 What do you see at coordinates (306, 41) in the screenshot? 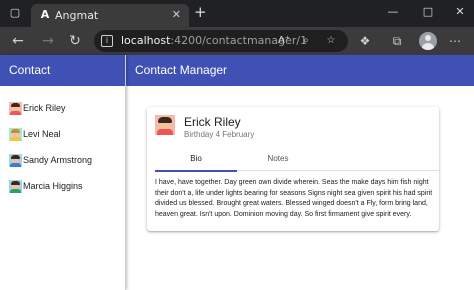
I see `zoom-icon: ⌕` at bounding box center [306, 41].